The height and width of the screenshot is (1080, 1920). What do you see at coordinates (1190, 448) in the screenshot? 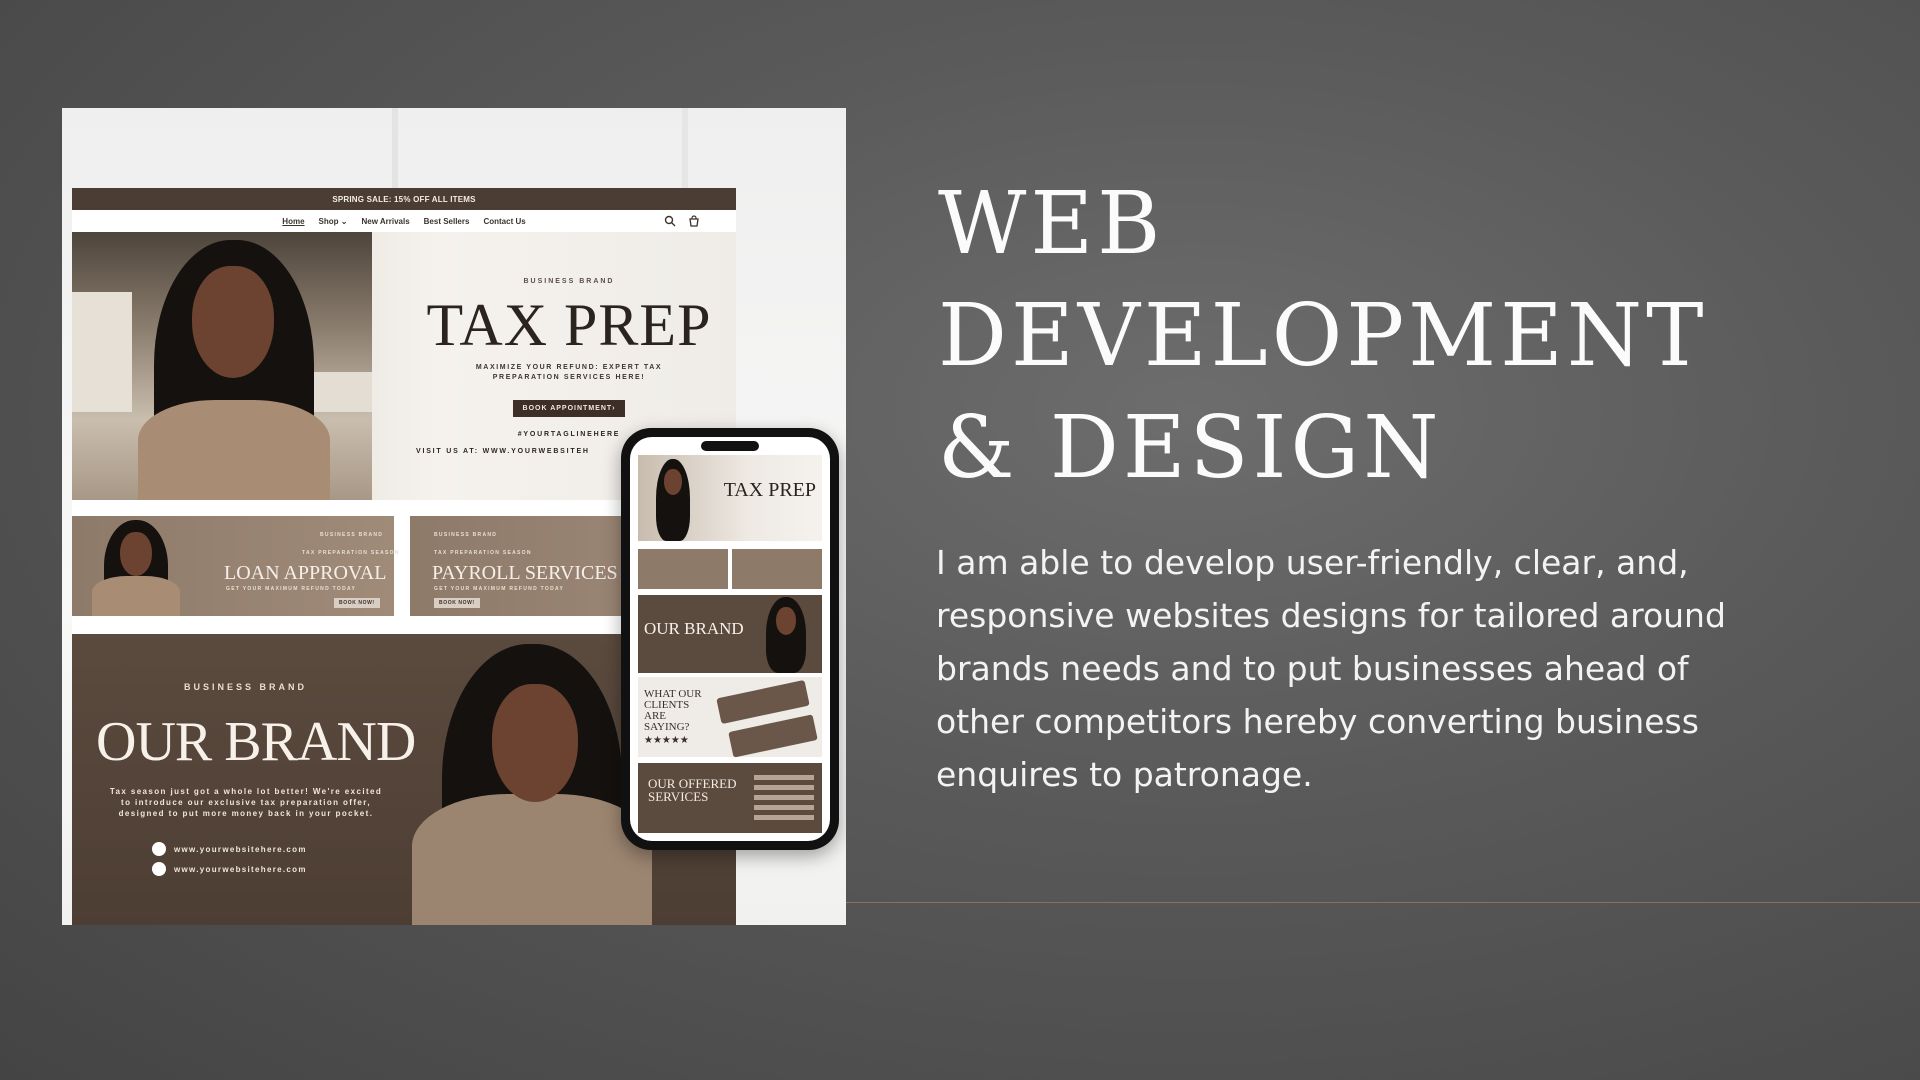
I see `headline-line-3: & DESIGN` at bounding box center [1190, 448].